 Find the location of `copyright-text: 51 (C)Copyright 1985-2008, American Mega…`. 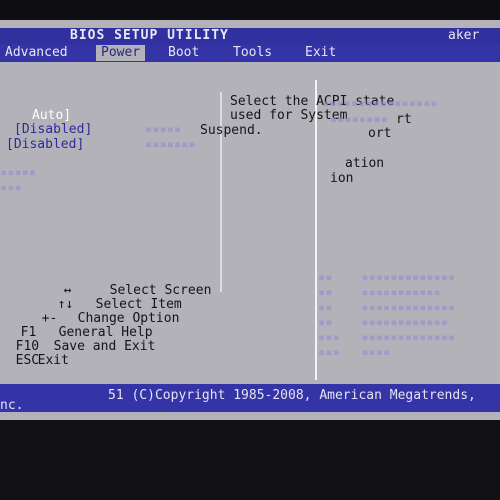

copyright-text: 51 (C)Copyright 1985-2008, American Mega… is located at coordinates (292, 395).